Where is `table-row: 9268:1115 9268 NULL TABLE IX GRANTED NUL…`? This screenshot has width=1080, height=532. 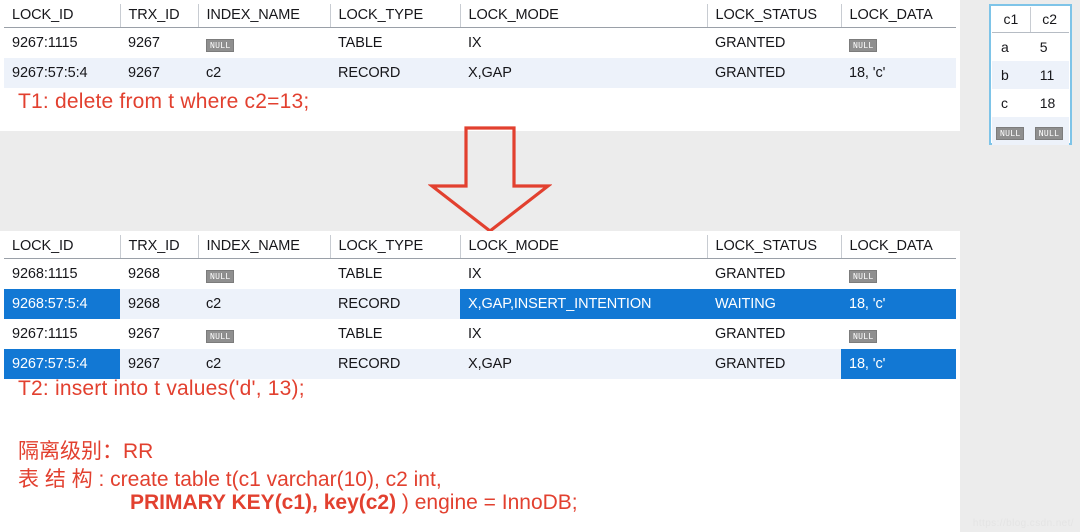 table-row: 9268:1115 9268 NULL TABLE IX GRANTED NUL… is located at coordinates (480, 273).